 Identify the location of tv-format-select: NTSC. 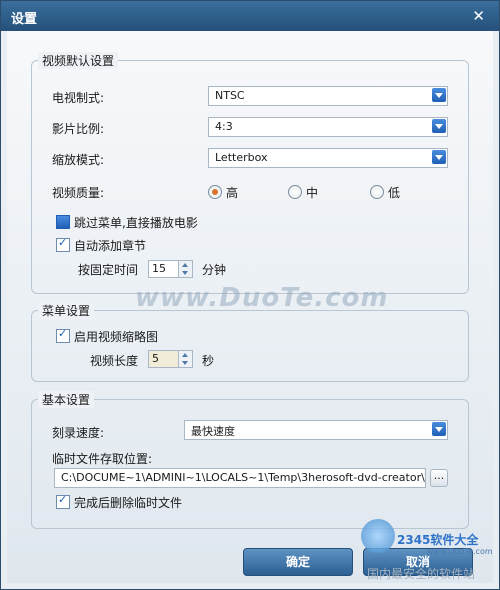
(328, 96).